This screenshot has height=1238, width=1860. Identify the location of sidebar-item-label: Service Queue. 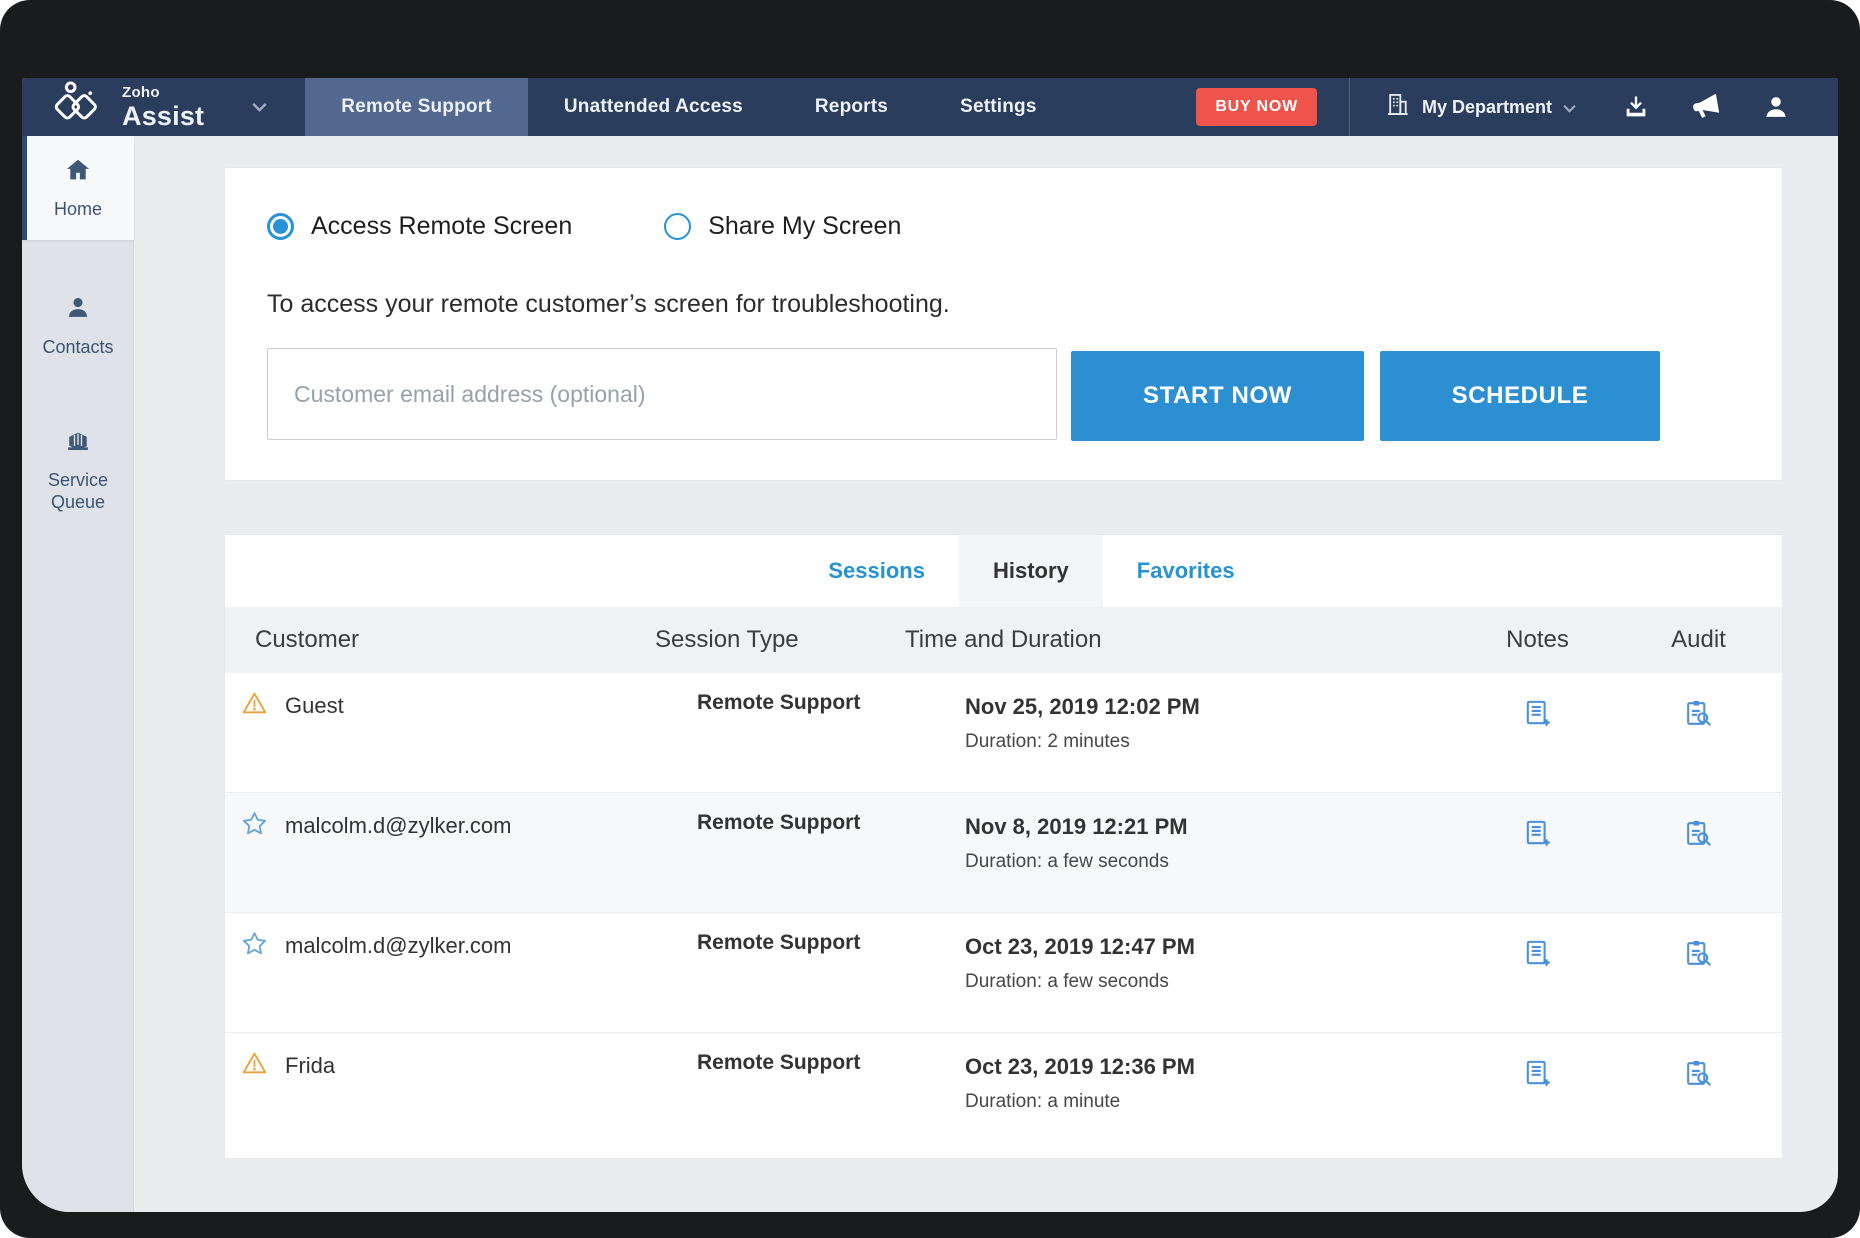
(78, 491).